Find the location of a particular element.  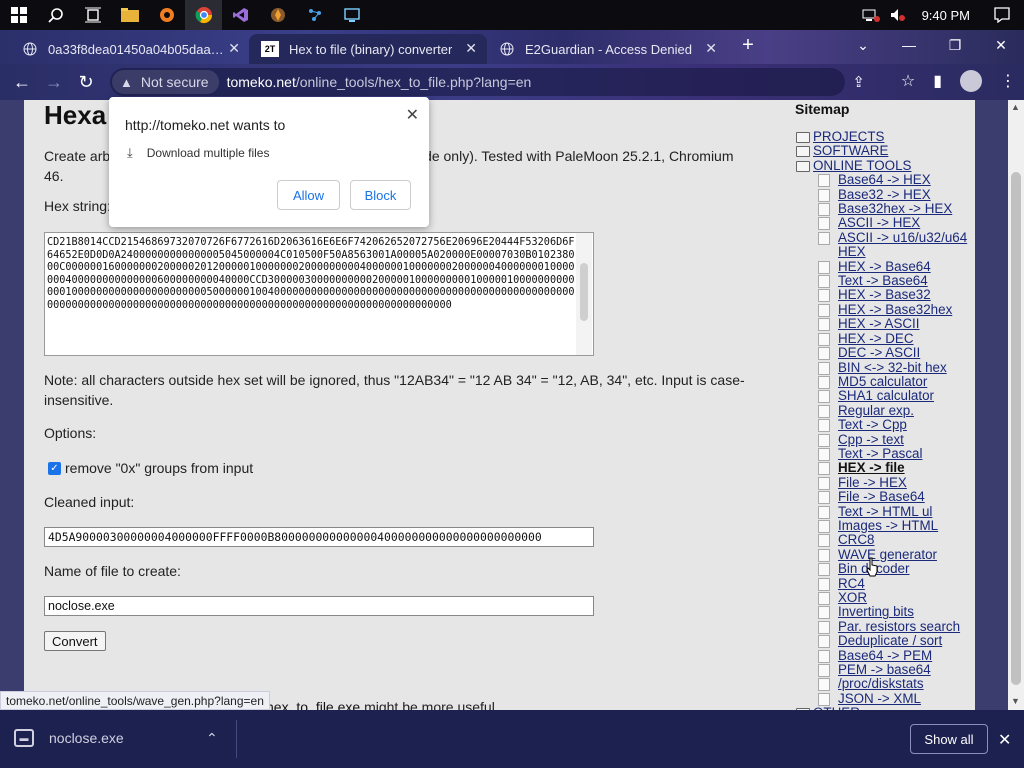

sitemap-item-label: File -> Base64 is located at coordinates (881, 496).